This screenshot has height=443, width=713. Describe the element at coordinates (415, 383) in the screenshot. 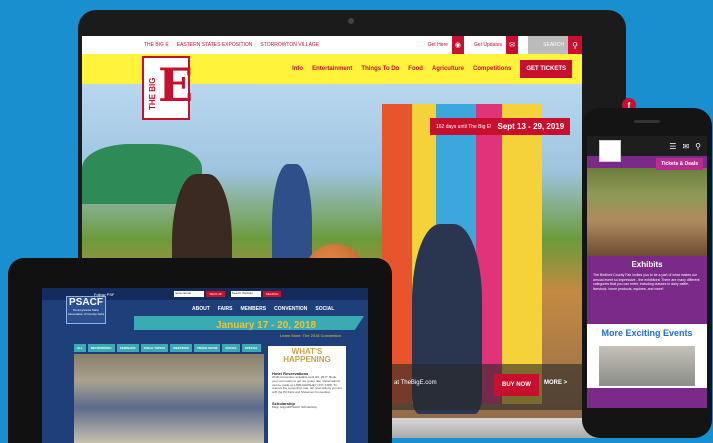

I see `promo-url: at TheBigE.com` at that location.